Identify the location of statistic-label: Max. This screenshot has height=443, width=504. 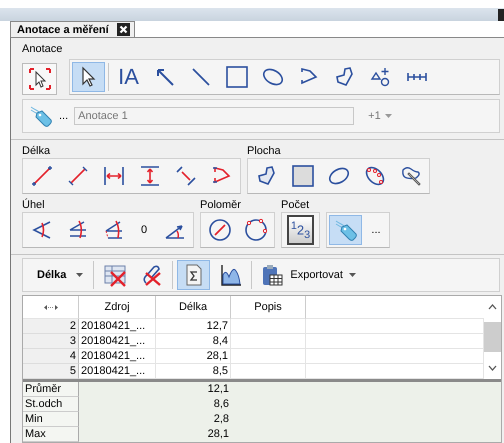
(51, 434).